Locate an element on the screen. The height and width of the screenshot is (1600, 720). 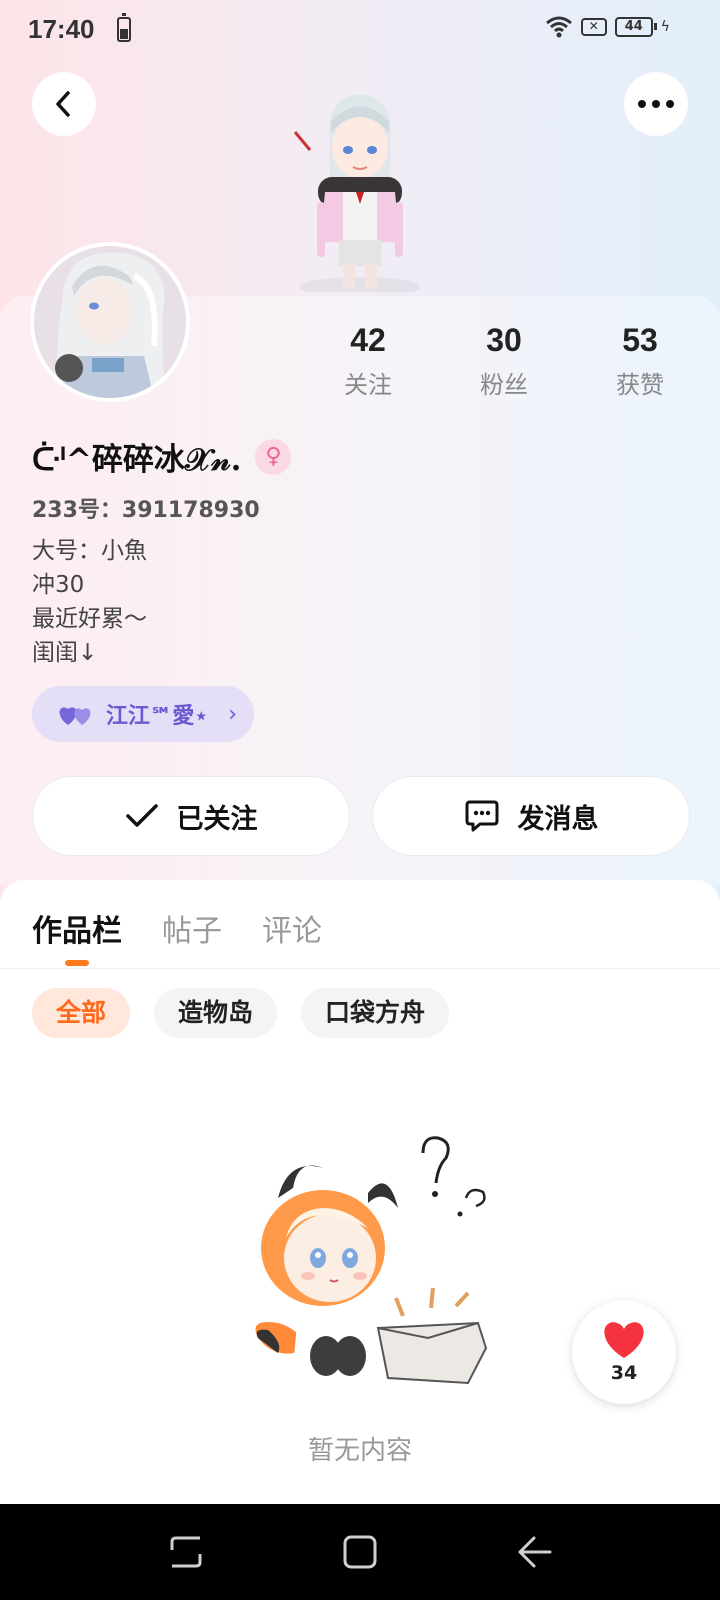
chat-bubble-icon is located at coordinates (481, 816).